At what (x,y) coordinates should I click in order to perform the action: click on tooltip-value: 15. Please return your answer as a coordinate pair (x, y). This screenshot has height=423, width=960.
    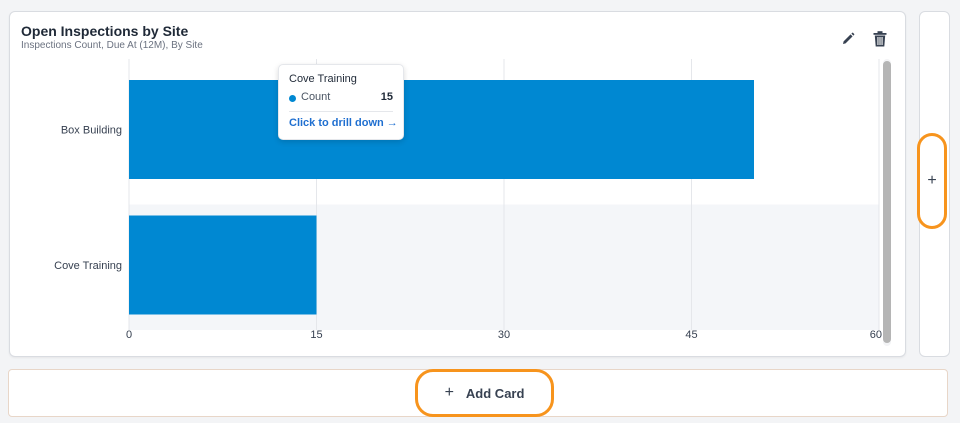
    Looking at the image, I should click on (386, 97).